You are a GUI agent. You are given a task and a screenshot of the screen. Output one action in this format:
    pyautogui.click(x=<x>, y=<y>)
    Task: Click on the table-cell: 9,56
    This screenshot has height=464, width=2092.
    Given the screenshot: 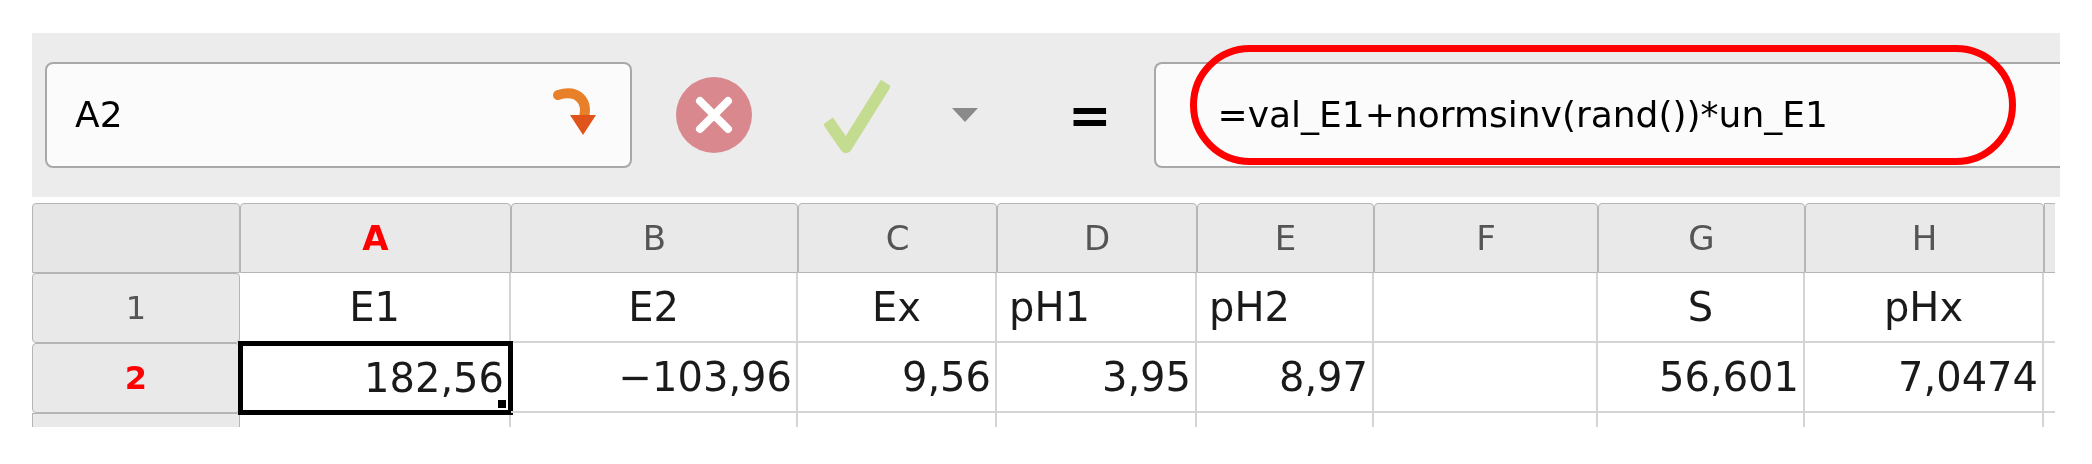 What is the action you would take?
    pyautogui.click(x=897, y=378)
    